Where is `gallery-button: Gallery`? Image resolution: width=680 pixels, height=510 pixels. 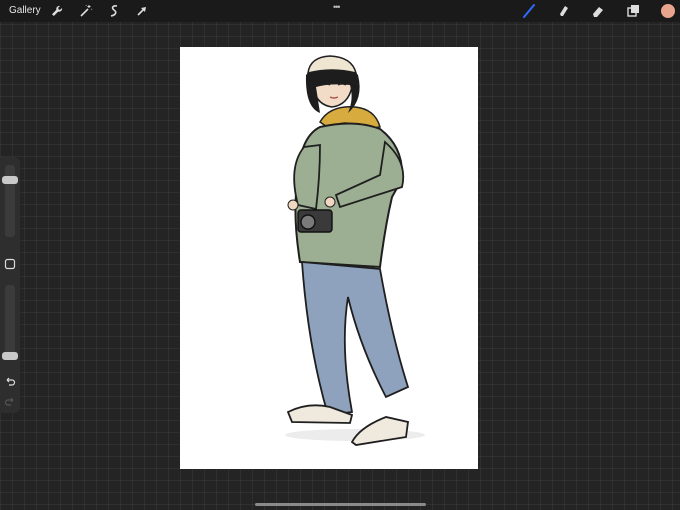 gallery-button: Gallery is located at coordinates (25, 10).